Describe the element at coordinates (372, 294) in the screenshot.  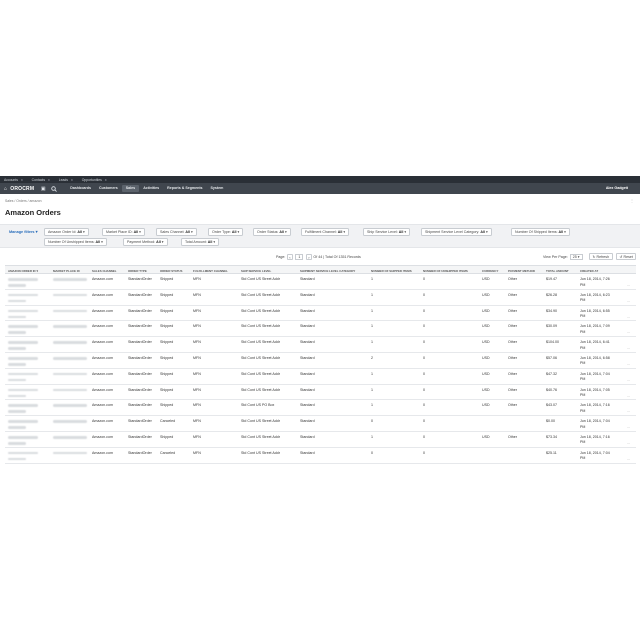
I see `shipped-items-cell: 1` at that location.